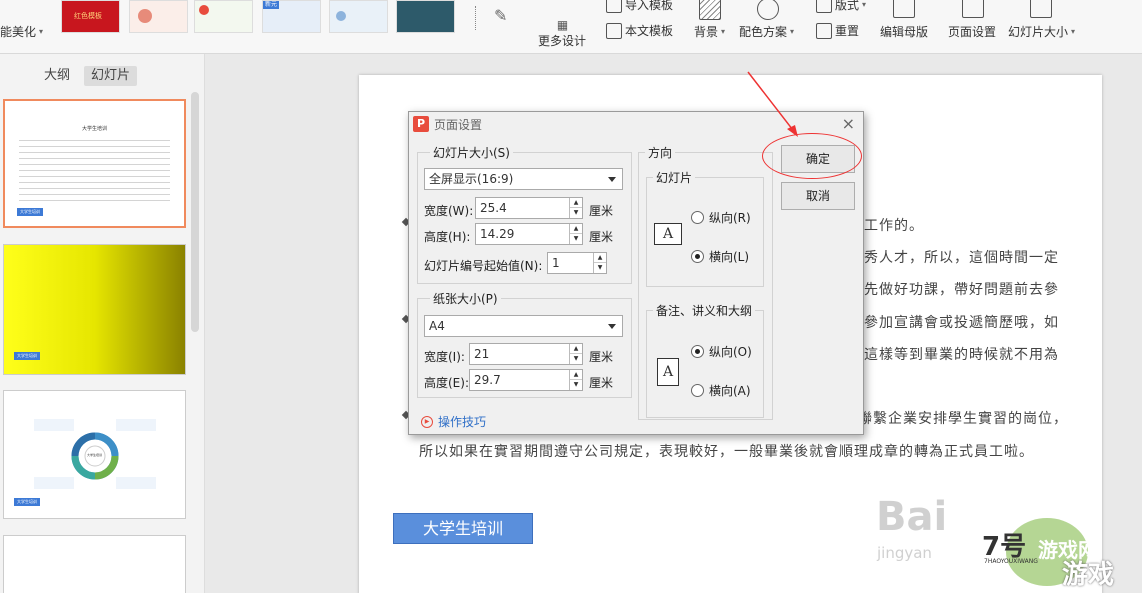 The width and height of the screenshot is (1142, 593). I want to click on annotation-arrow, so click(772, 104).